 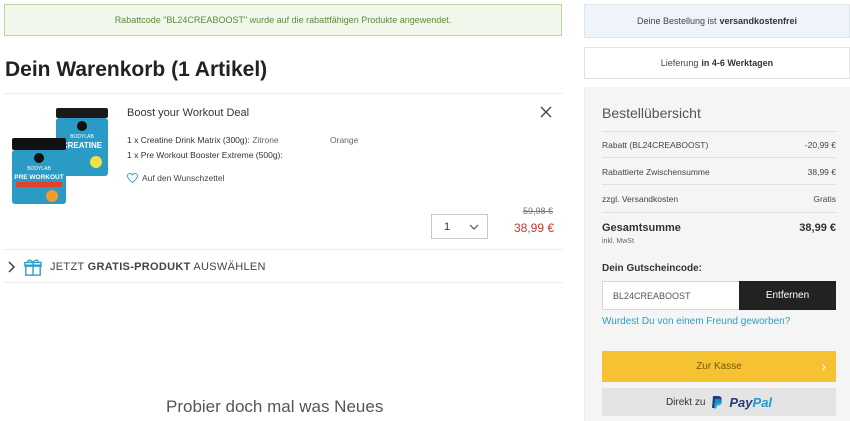 What do you see at coordinates (719, 228) in the screenshot?
I see `total-row: Gesamtsumme 38,99 €` at bounding box center [719, 228].